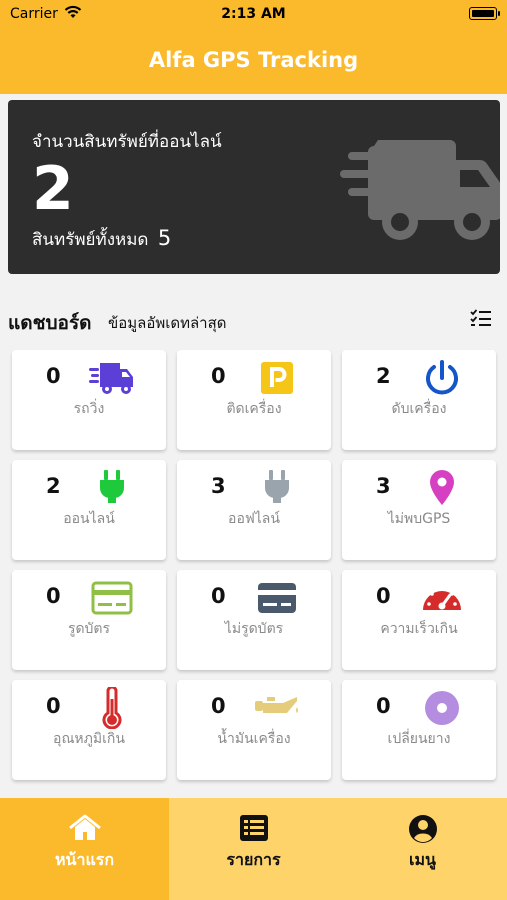  I want to click on tab-label: รายการ, so click(253, 859).